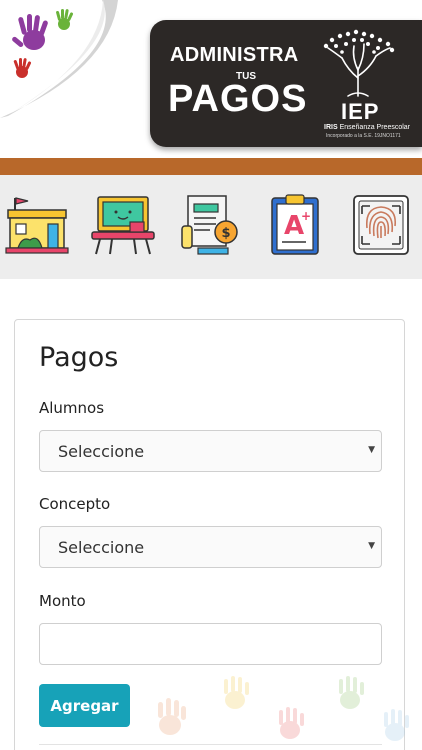  What do you see at coordinates (72, 408) in the screenshot?
I see `alumnos-label: Alumnos` at bounding box center [72, 408].